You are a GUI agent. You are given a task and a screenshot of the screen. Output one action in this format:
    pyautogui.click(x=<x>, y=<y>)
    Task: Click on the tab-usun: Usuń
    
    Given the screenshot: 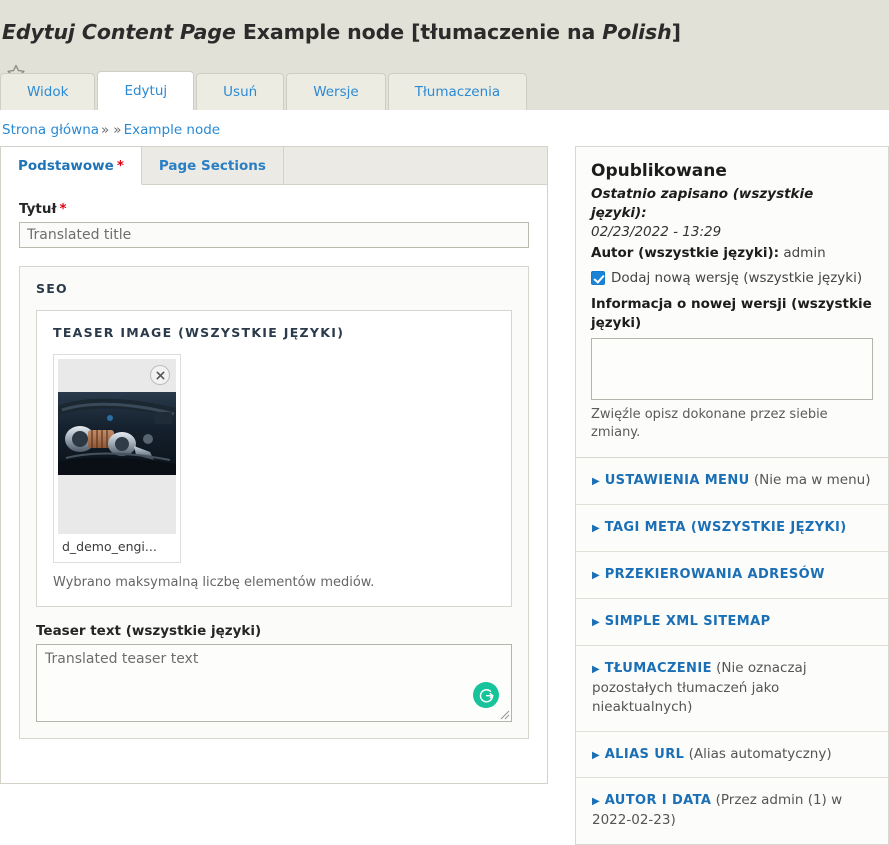 What is the action you would take?
    pyautogui.click(x=240, y=91)
    